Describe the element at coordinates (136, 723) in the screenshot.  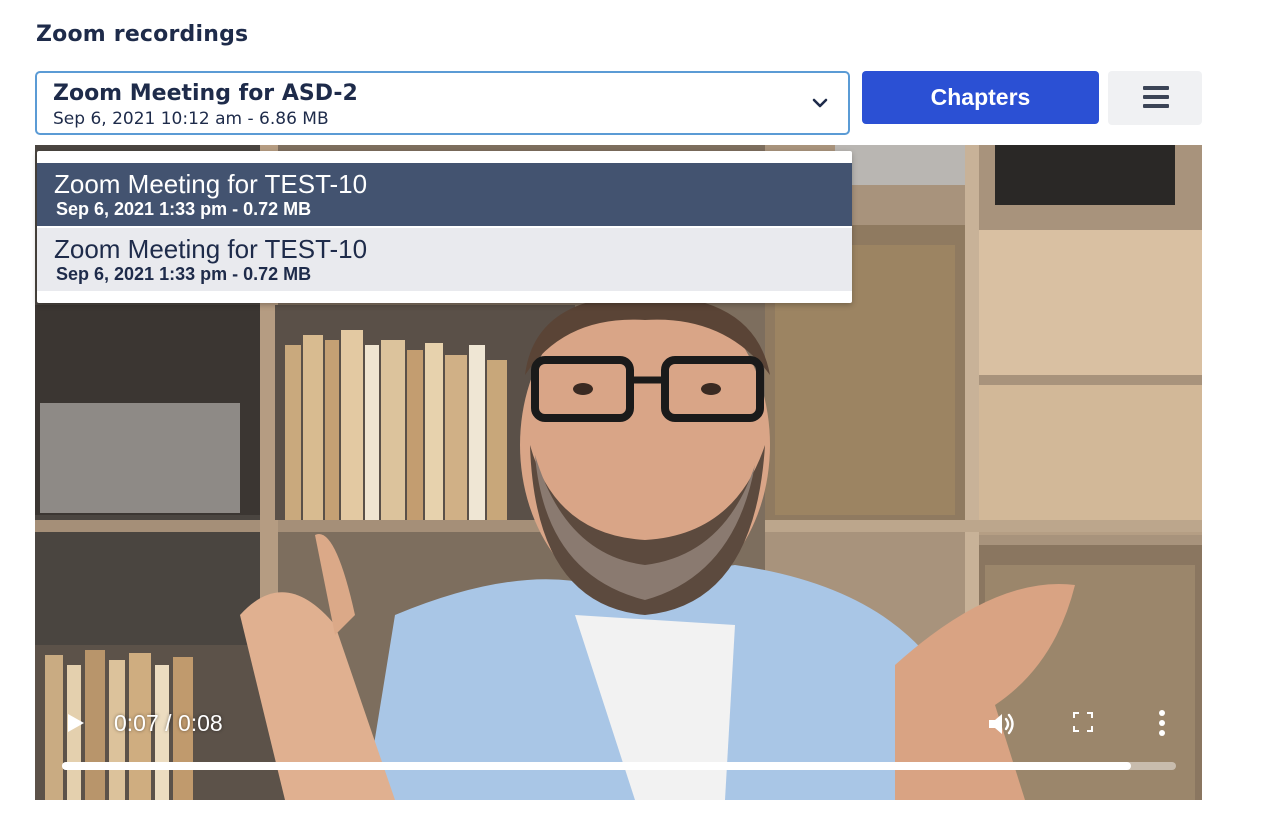
I see `current-time: 0:07` at that location.